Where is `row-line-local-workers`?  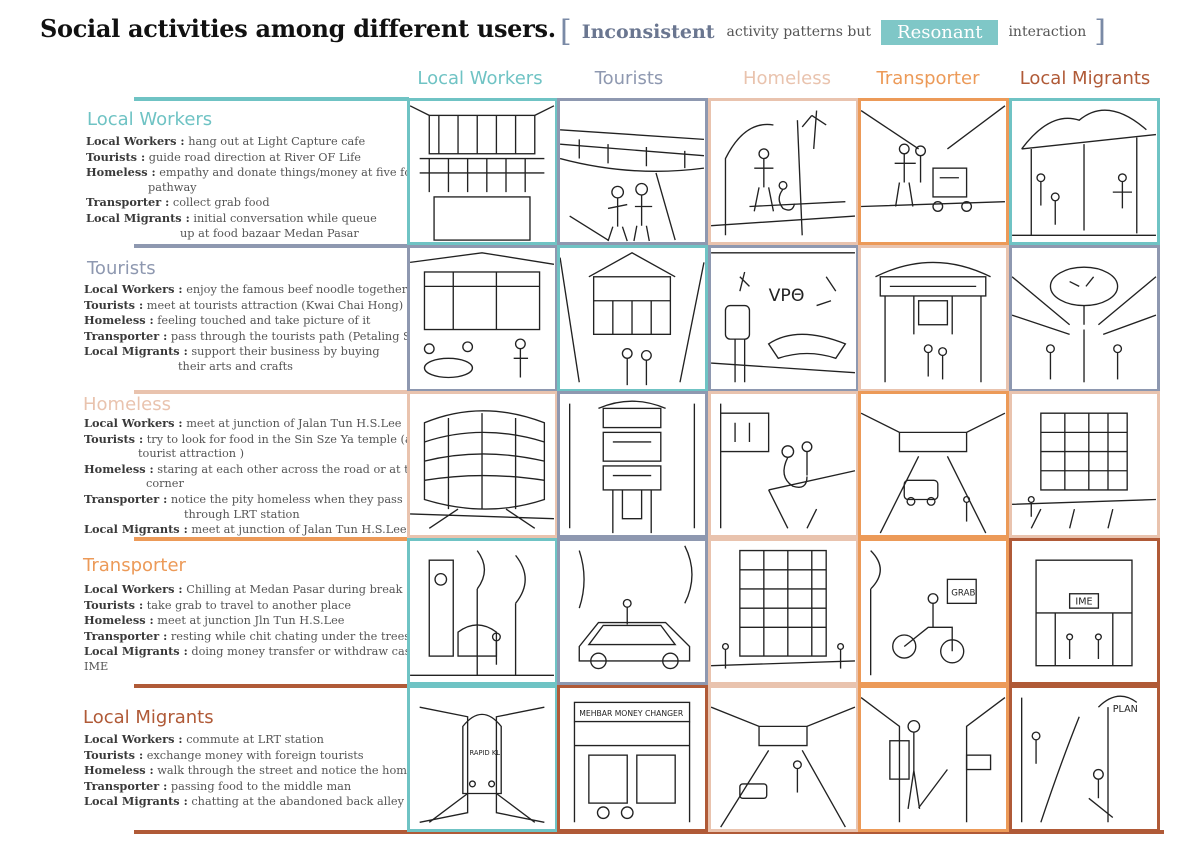 row-line-local-workers is located at coordinates (271, 99).